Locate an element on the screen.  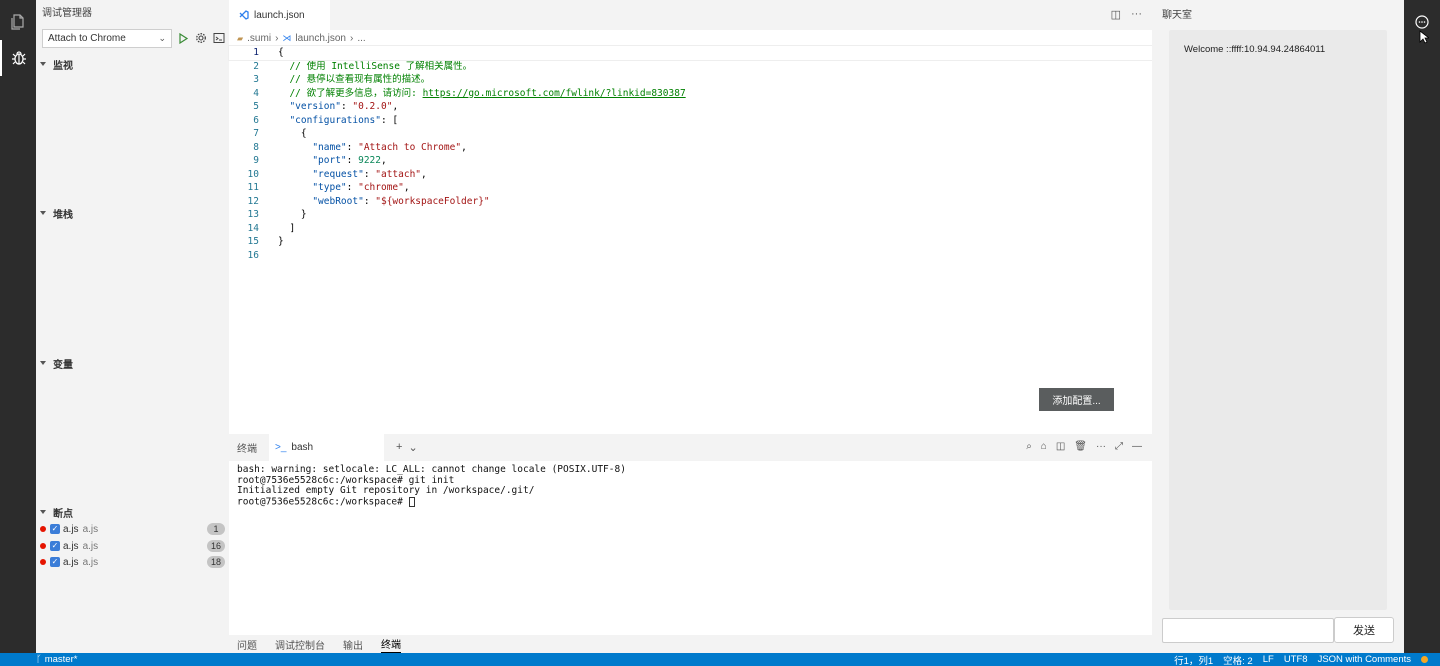
section-variables-label: 变量 is located at coordinates (63, 365).